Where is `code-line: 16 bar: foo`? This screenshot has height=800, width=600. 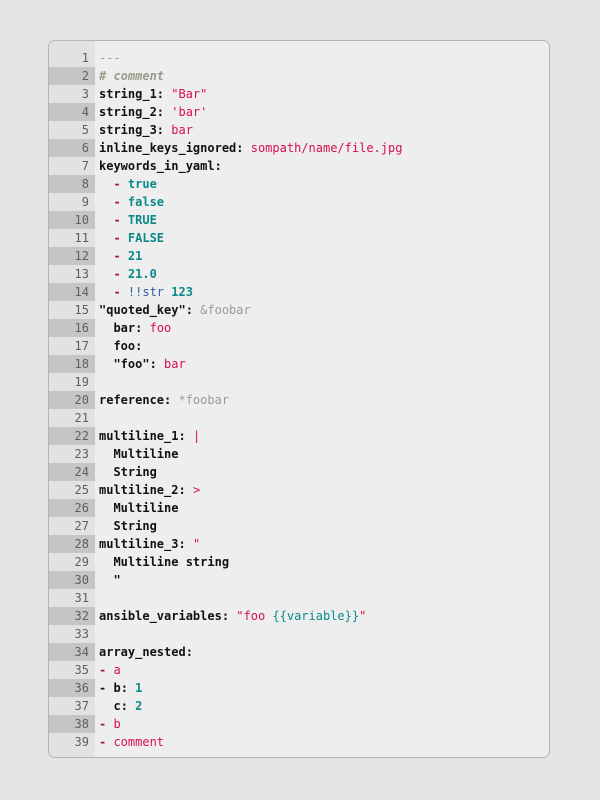
code-line: 16 bar: foo is located at coordinates (299, 328).